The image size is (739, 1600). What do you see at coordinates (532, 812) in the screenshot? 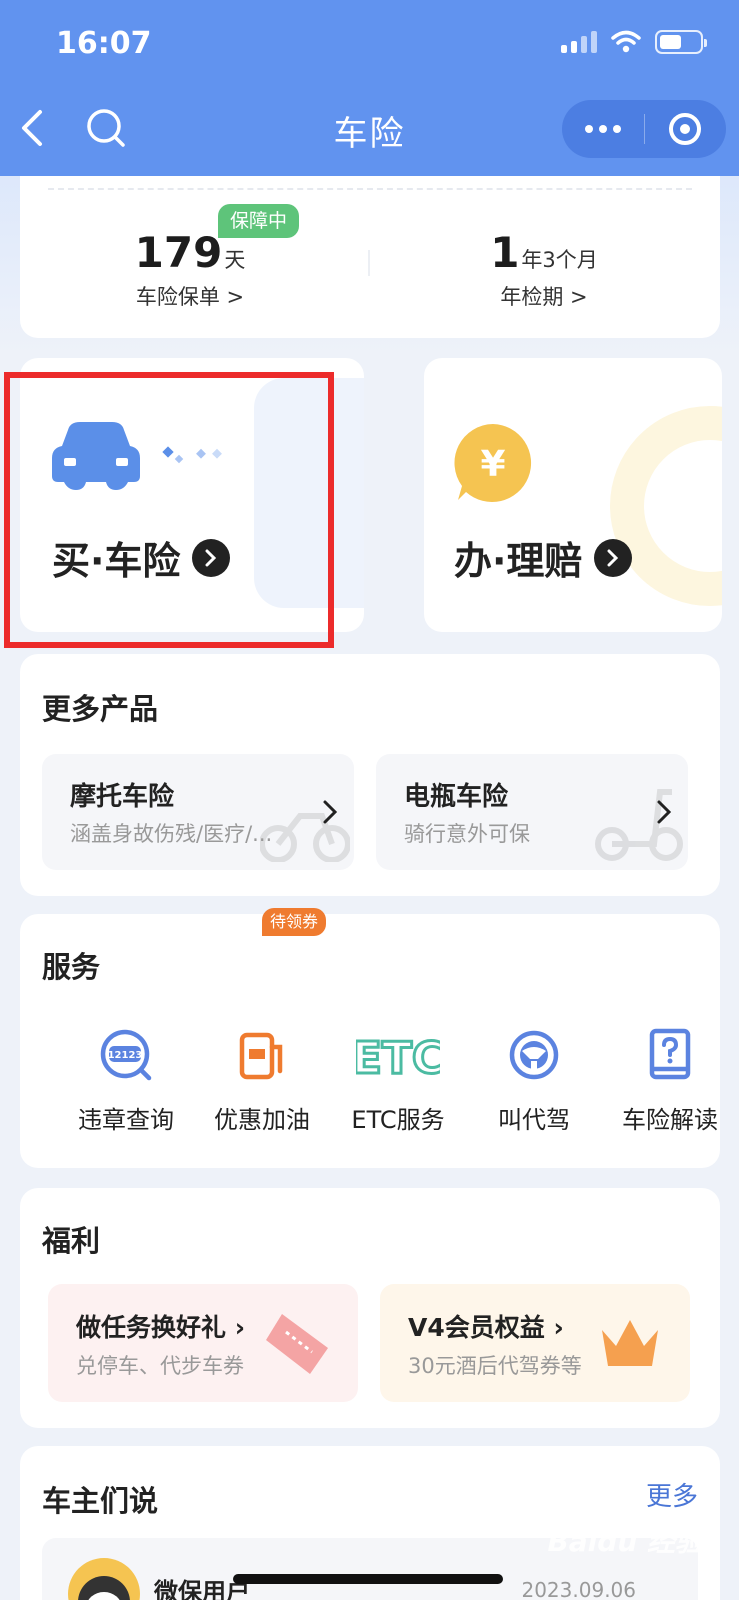
I see `product-ebike-insurance: 电瓶车险 骑行意外可保` at bounding box center [532, 812].